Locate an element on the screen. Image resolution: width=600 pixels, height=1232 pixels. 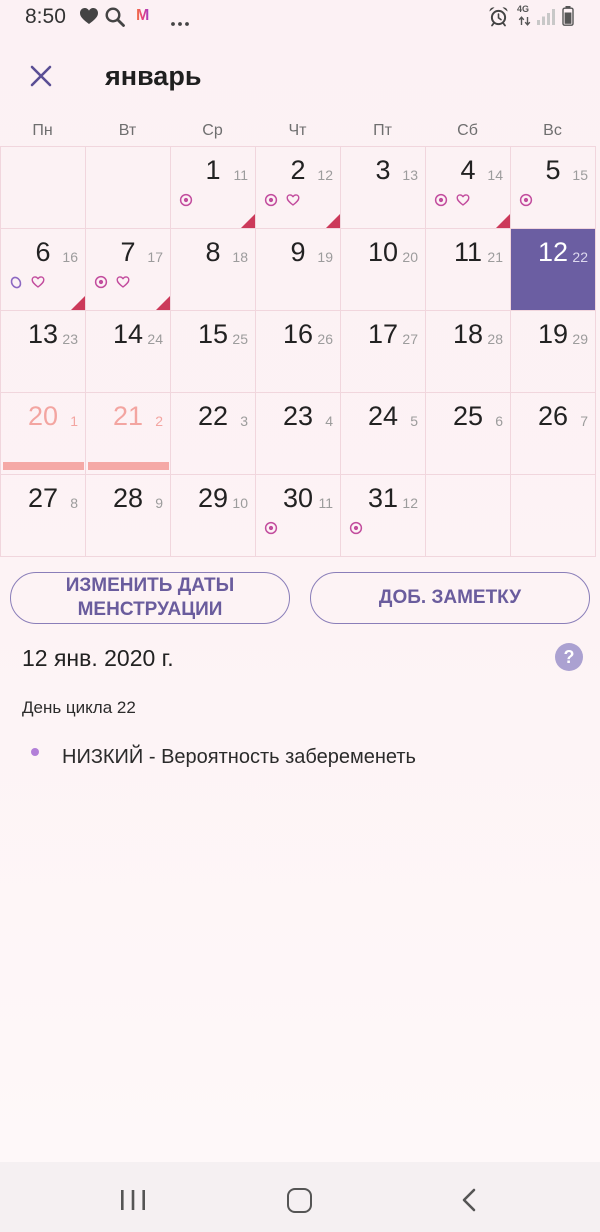
cycle-day-number: 16 is located at coordinates (70, 257).